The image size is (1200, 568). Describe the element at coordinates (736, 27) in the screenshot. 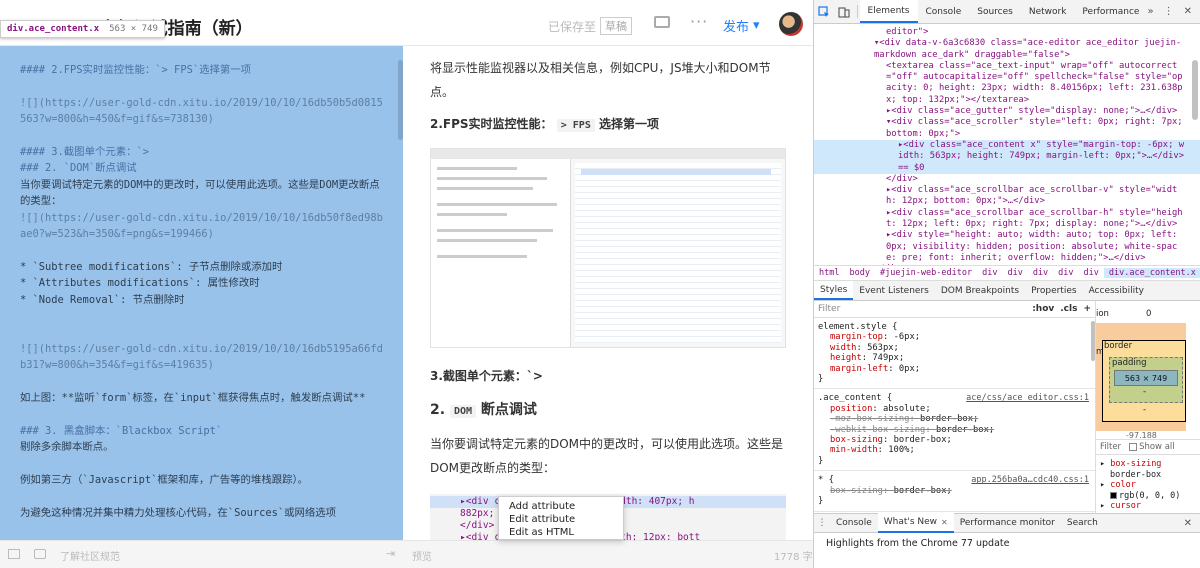

I see `publish-label: 发布` at that location.